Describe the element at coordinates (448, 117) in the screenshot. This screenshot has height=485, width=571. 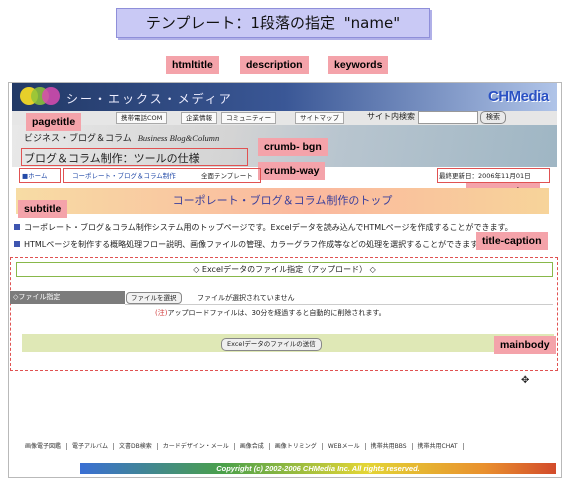
I see `search-input` at that location.